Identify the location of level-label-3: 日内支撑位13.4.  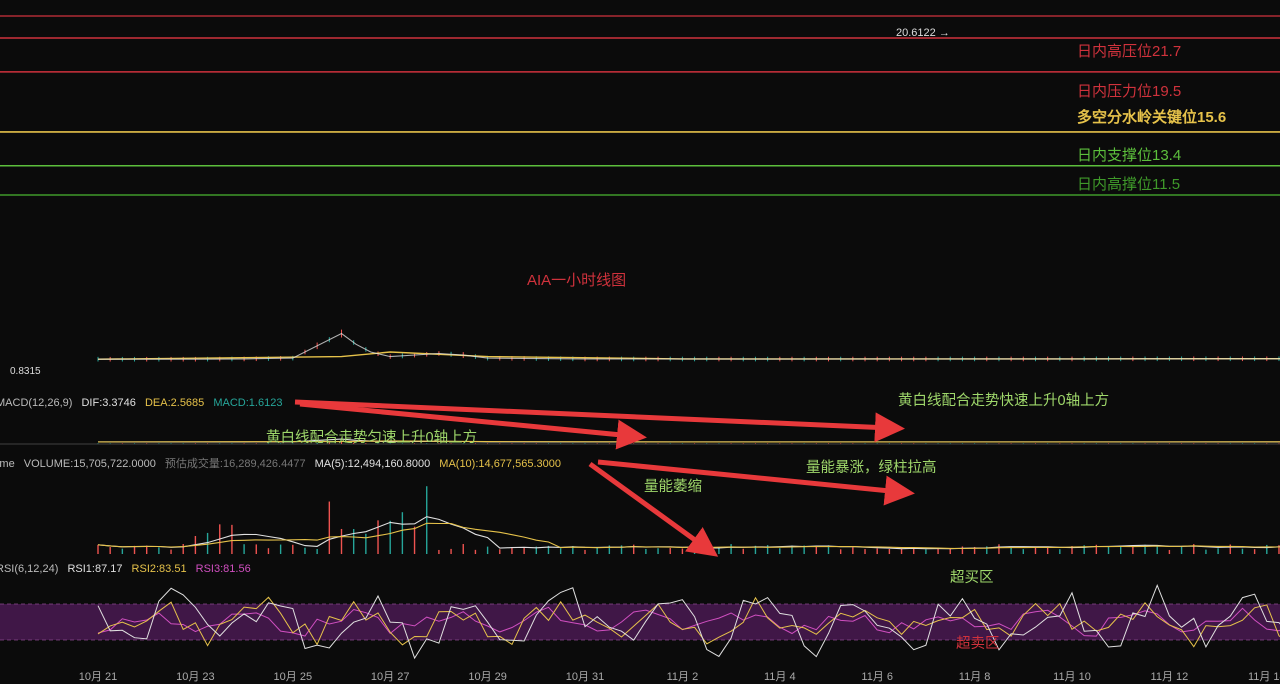
(1129, 155).